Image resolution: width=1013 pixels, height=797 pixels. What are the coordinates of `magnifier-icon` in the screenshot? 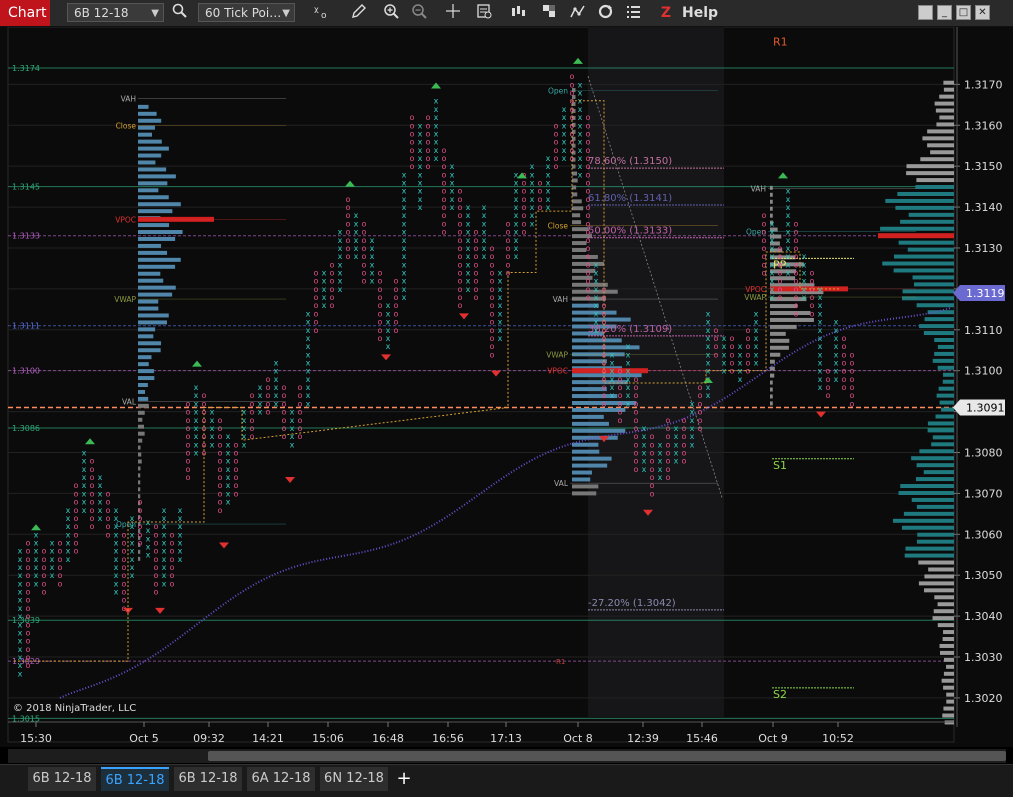 It's located at (180, 13).